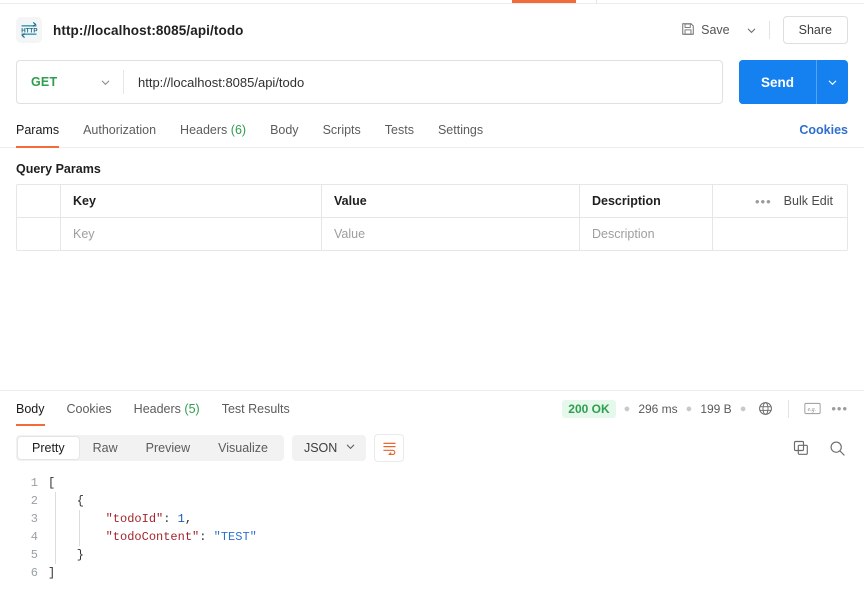 The height and width of the screenshot is (597, 864). Describe the element at coordinates (544, 1) in the screenshot. I see `active-tab-indicator` at that location.